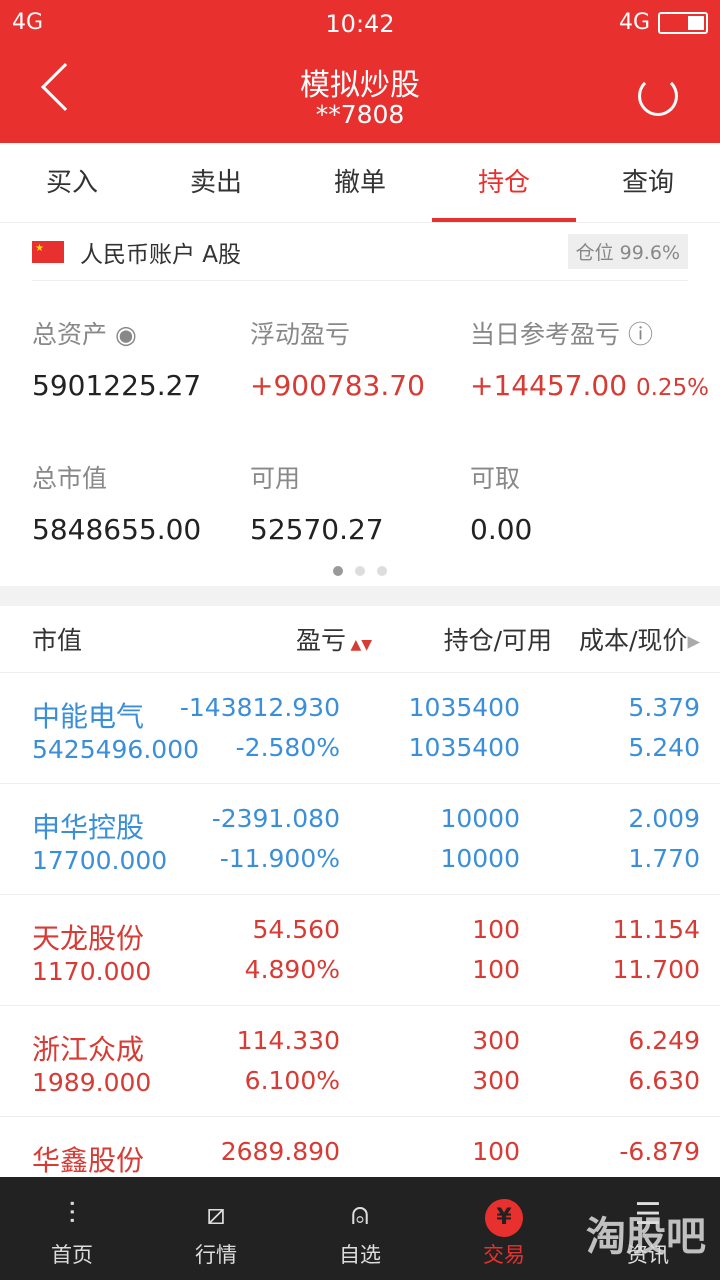  I want to click on total-assets-label: 总资产, so click(70, 334).